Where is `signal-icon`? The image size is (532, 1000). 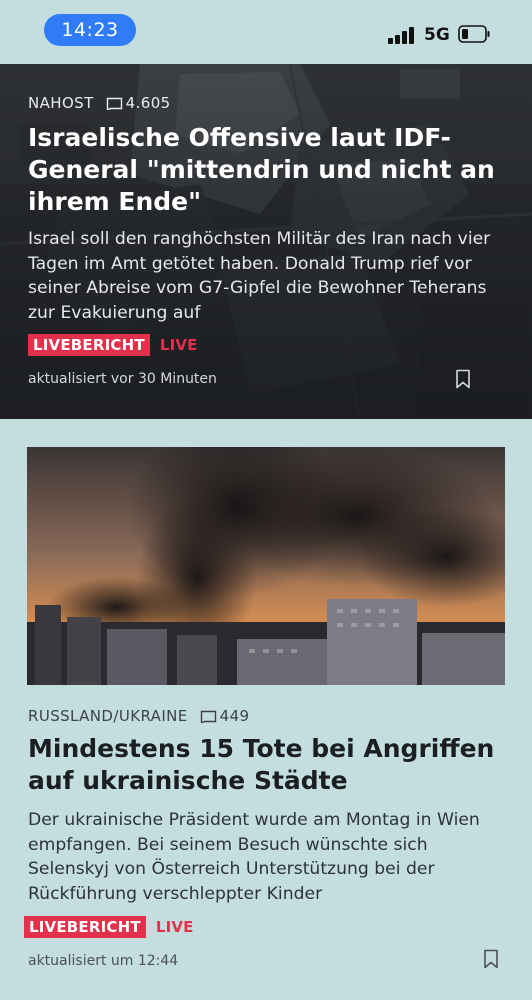 signal-icon is located at coordinates (402, 35).